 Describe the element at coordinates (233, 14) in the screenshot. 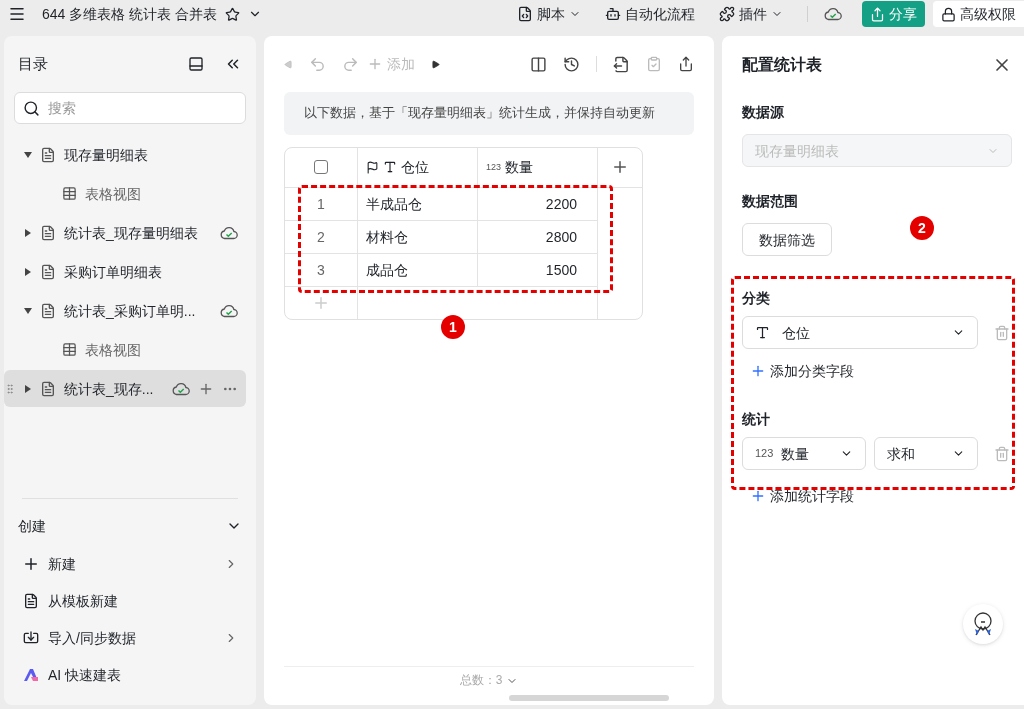

I see `star-icon` at that location.